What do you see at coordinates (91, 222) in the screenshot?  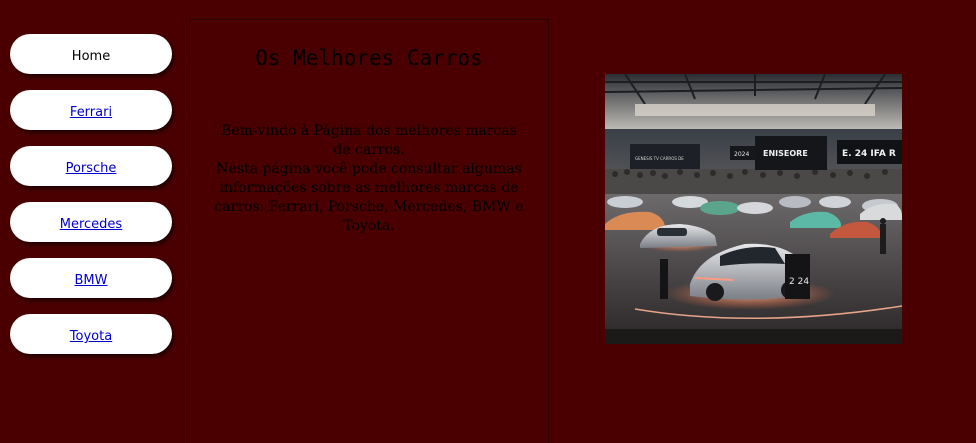 I see `nav-mercedes-link: Mercedes` at bounding box center [91, 222].